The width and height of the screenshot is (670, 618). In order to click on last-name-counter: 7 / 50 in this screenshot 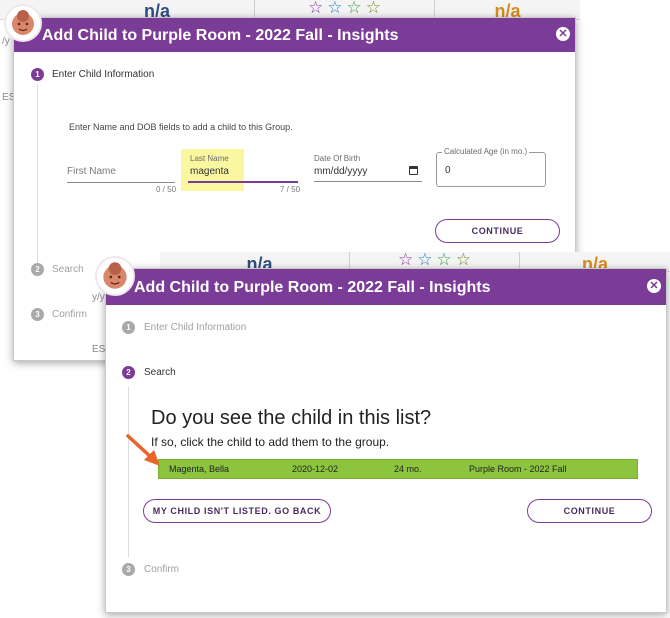, I will do `click(290, 189)`.